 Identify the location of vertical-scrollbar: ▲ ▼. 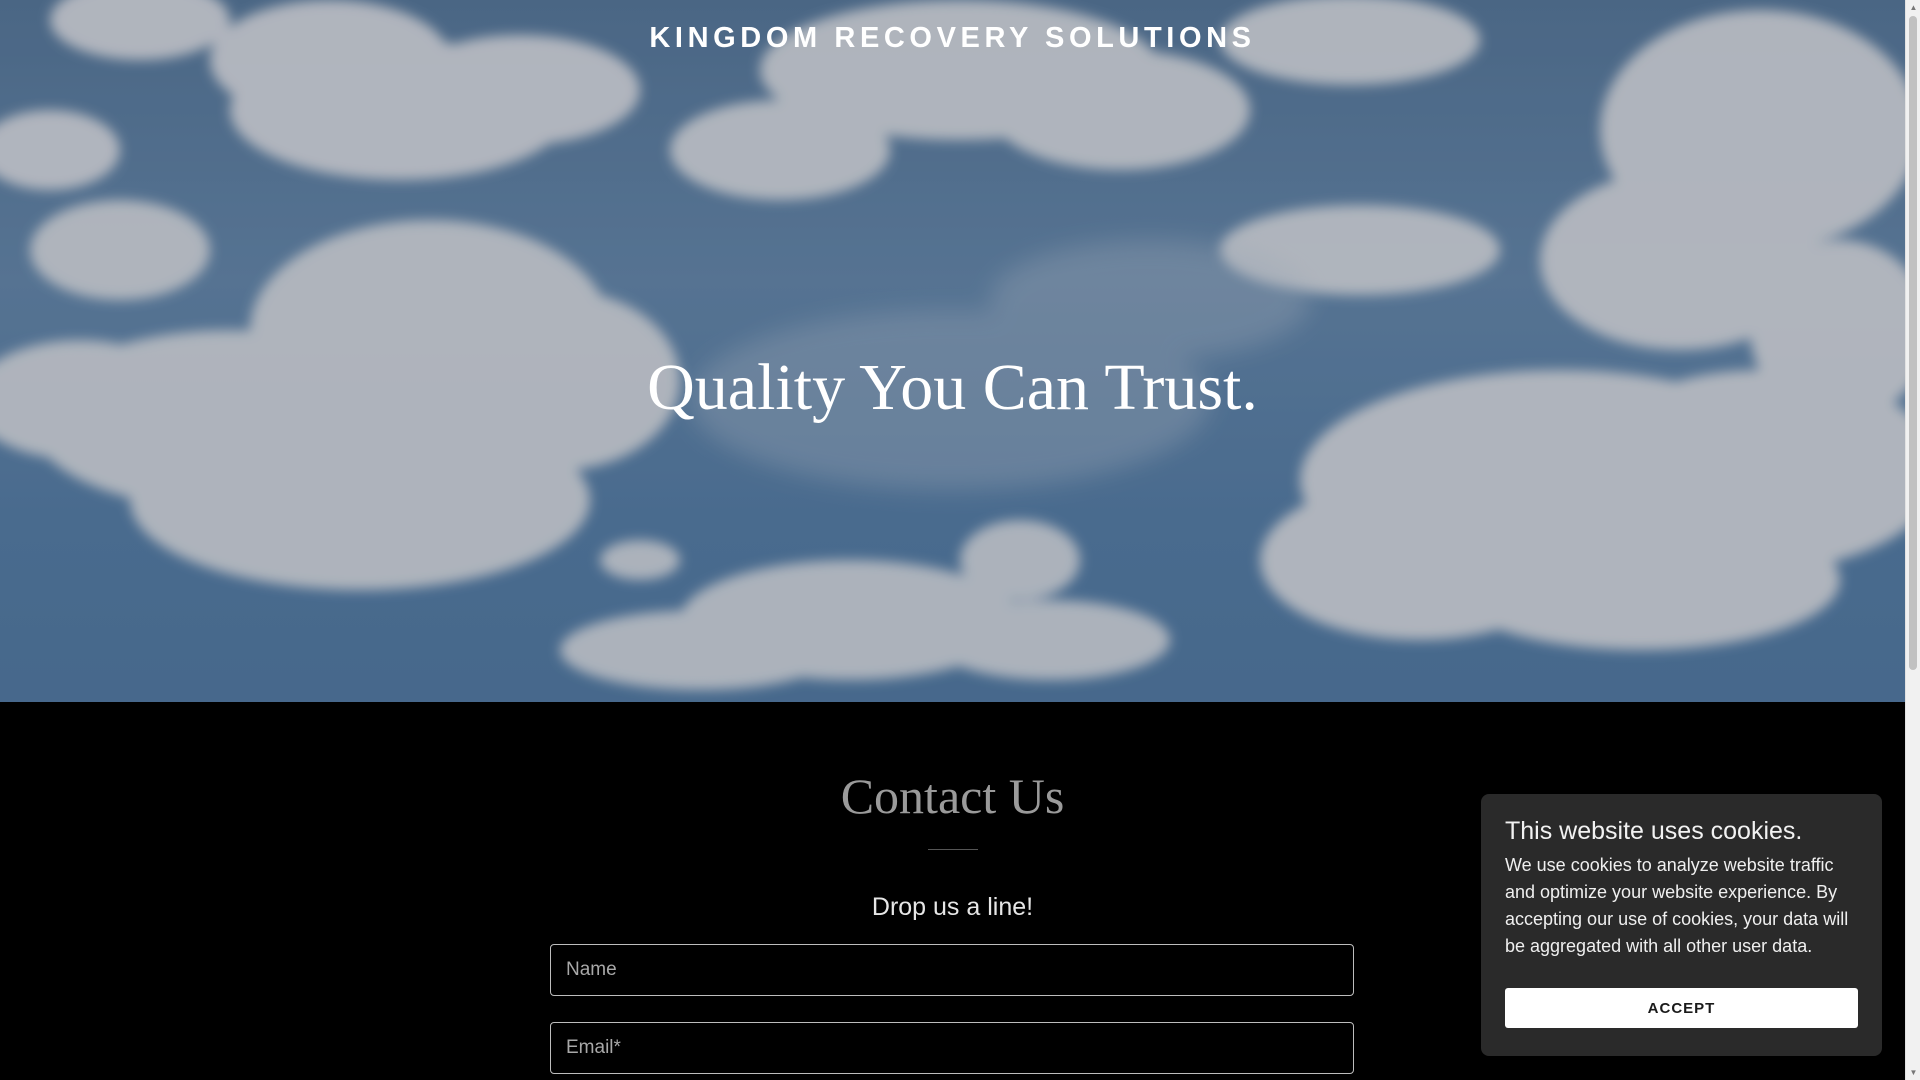
(1912, 540).